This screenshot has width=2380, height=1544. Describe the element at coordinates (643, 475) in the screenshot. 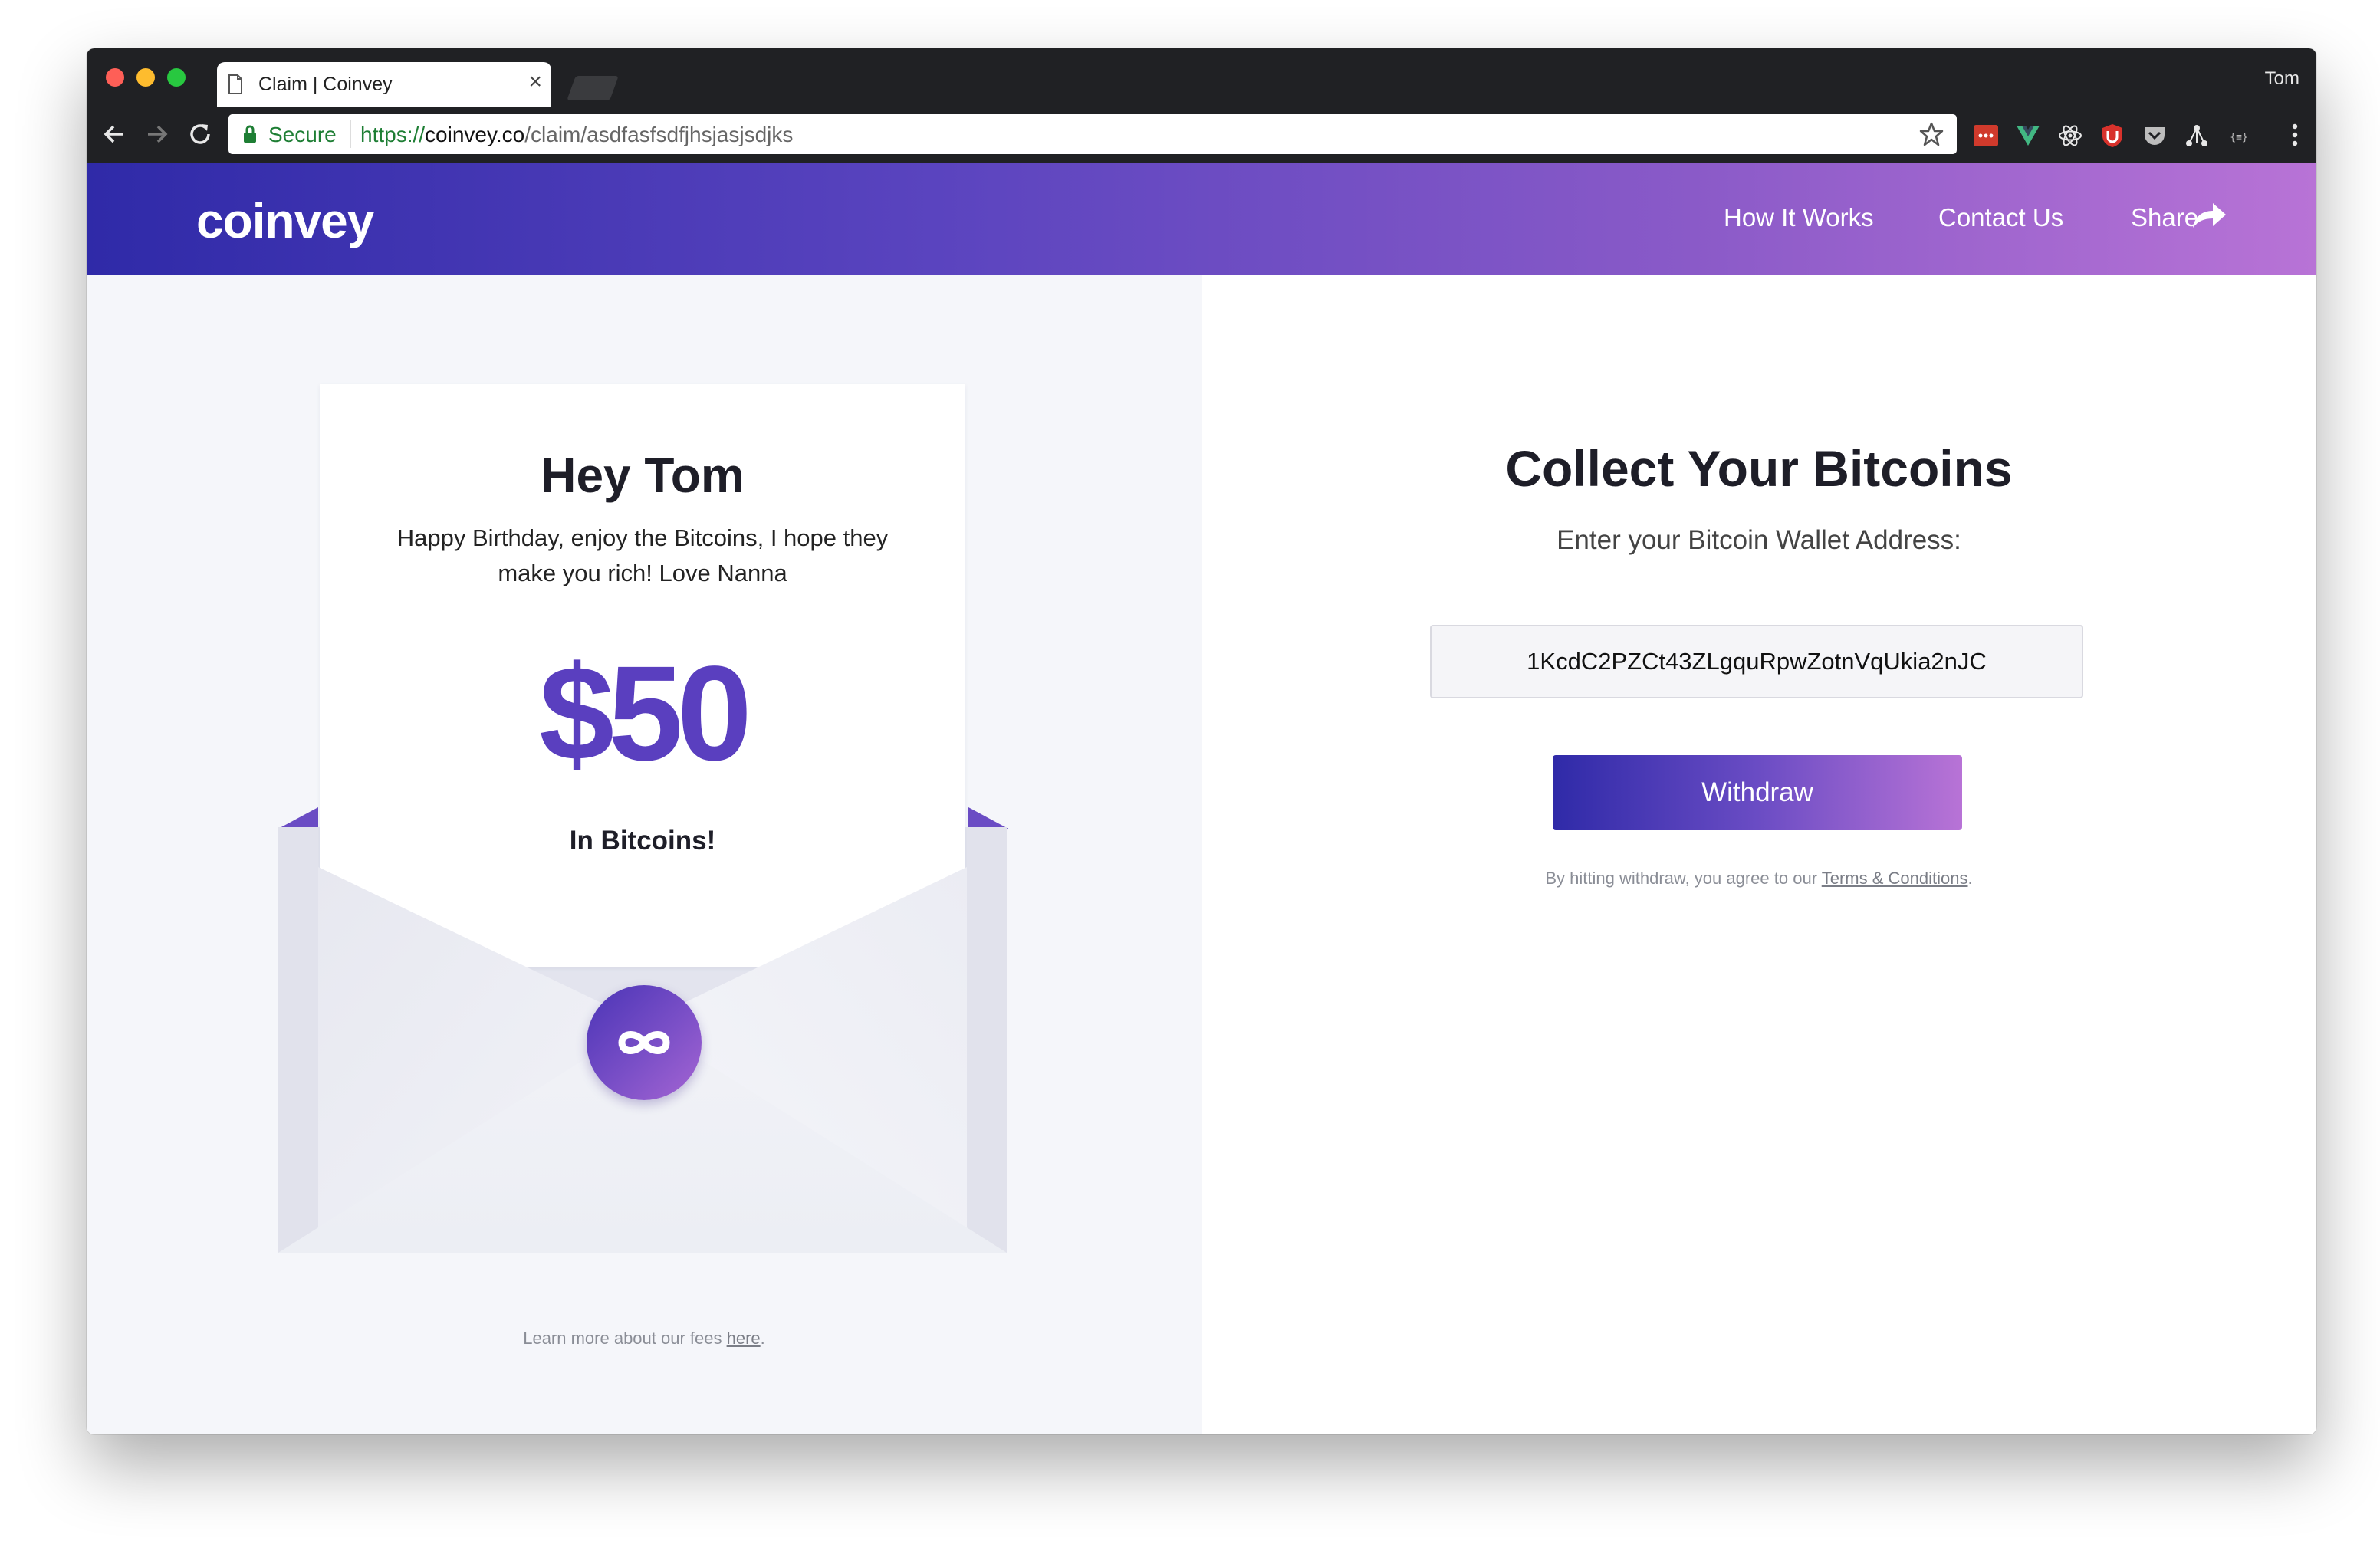

I see `letter-greeting: Hey Tom` at that location.